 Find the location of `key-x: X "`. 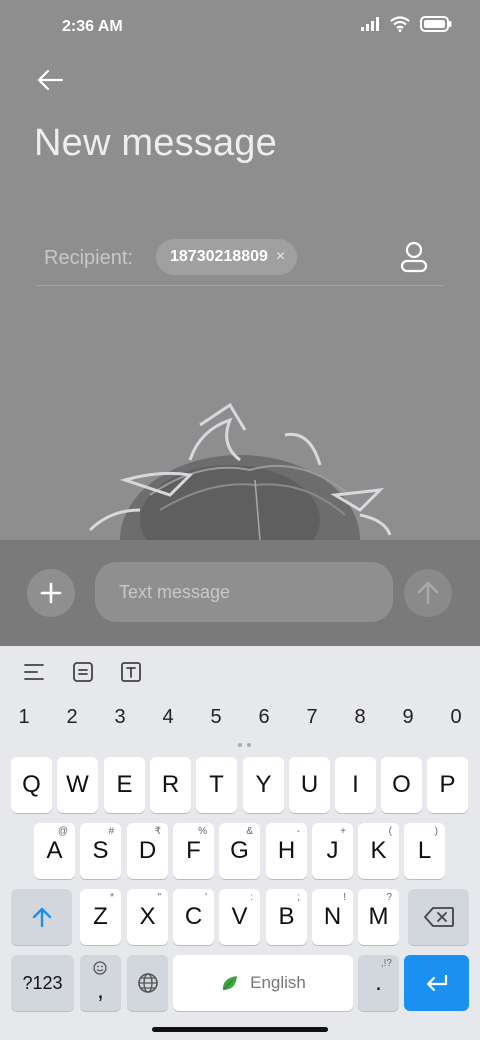

key-x: X " is located at coordinates (147, 917).